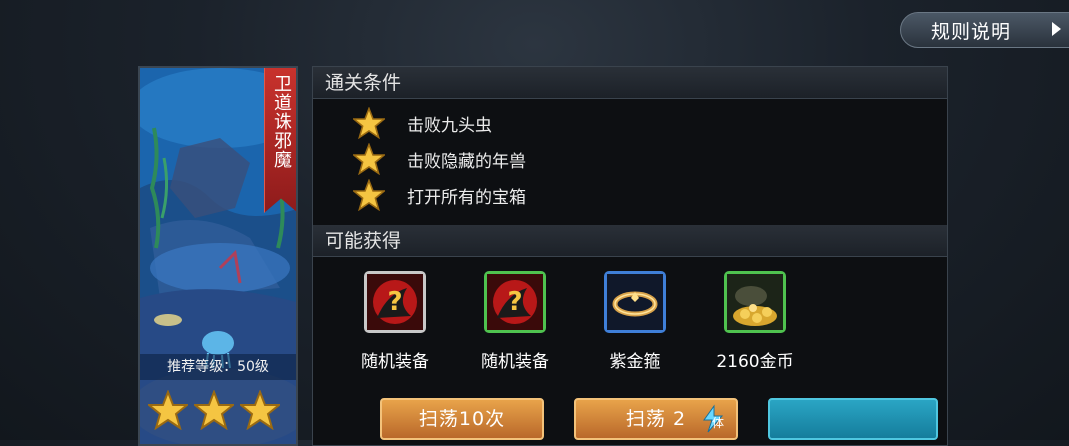  What do you see at coordinates (281, 121) in the screenshot?
I see `stage-title: 卫道诛邪魔` at bounding box center [281, 121].